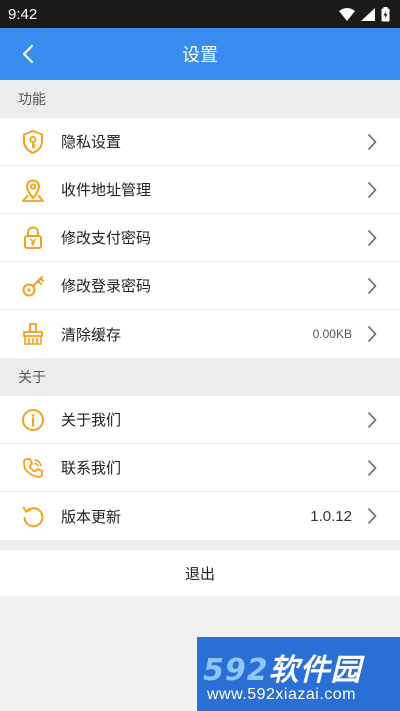 Image resolution: width=400 pixels, height=711 pixels. Describe the element at coordinates (33, 142) in the screenshot. I see `shield-key-icon` at that location.